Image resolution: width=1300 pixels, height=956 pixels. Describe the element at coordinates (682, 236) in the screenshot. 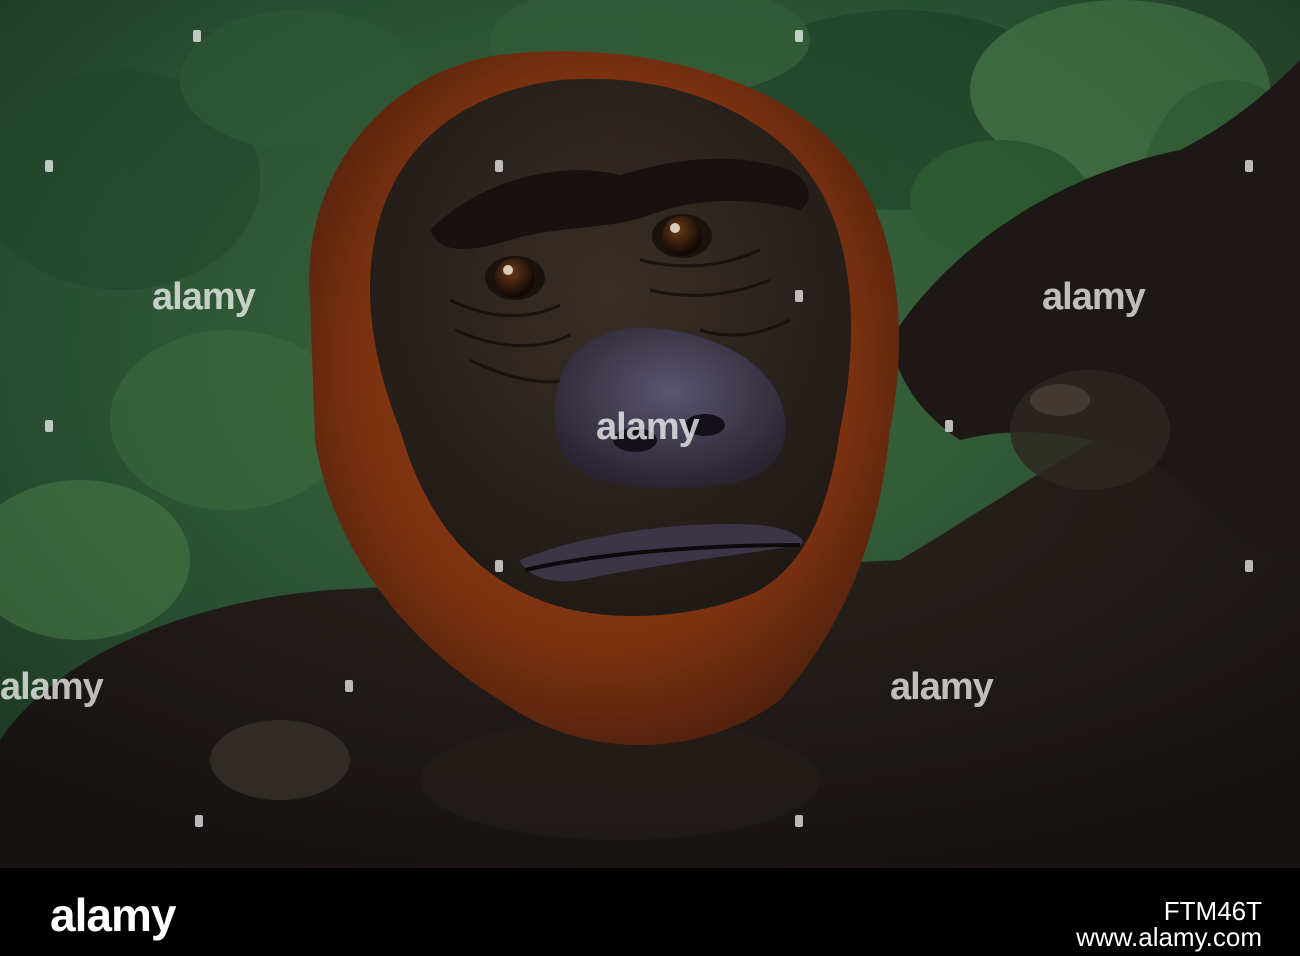

I see `right-eye` at that location.